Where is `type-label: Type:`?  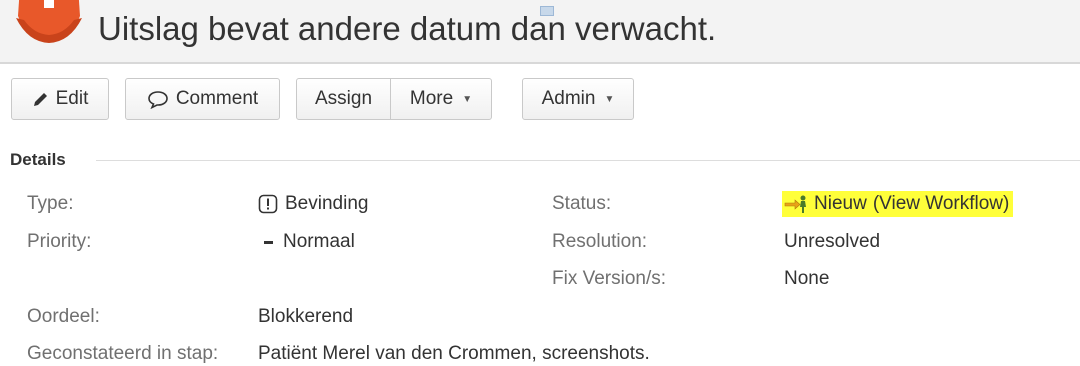
type-label: Type: is located at coordinates (50, 203).